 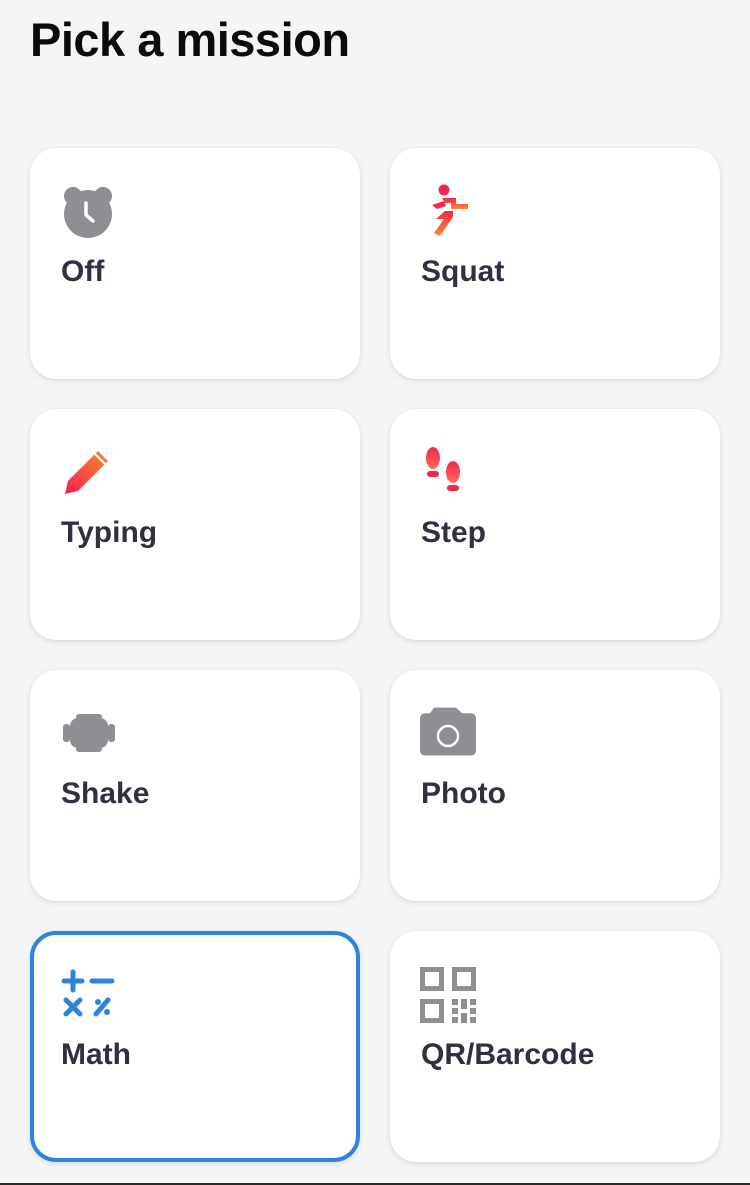 I want to click on mission-card-qr-barcode: QR/Barcode, so click(x=555, y=1046).